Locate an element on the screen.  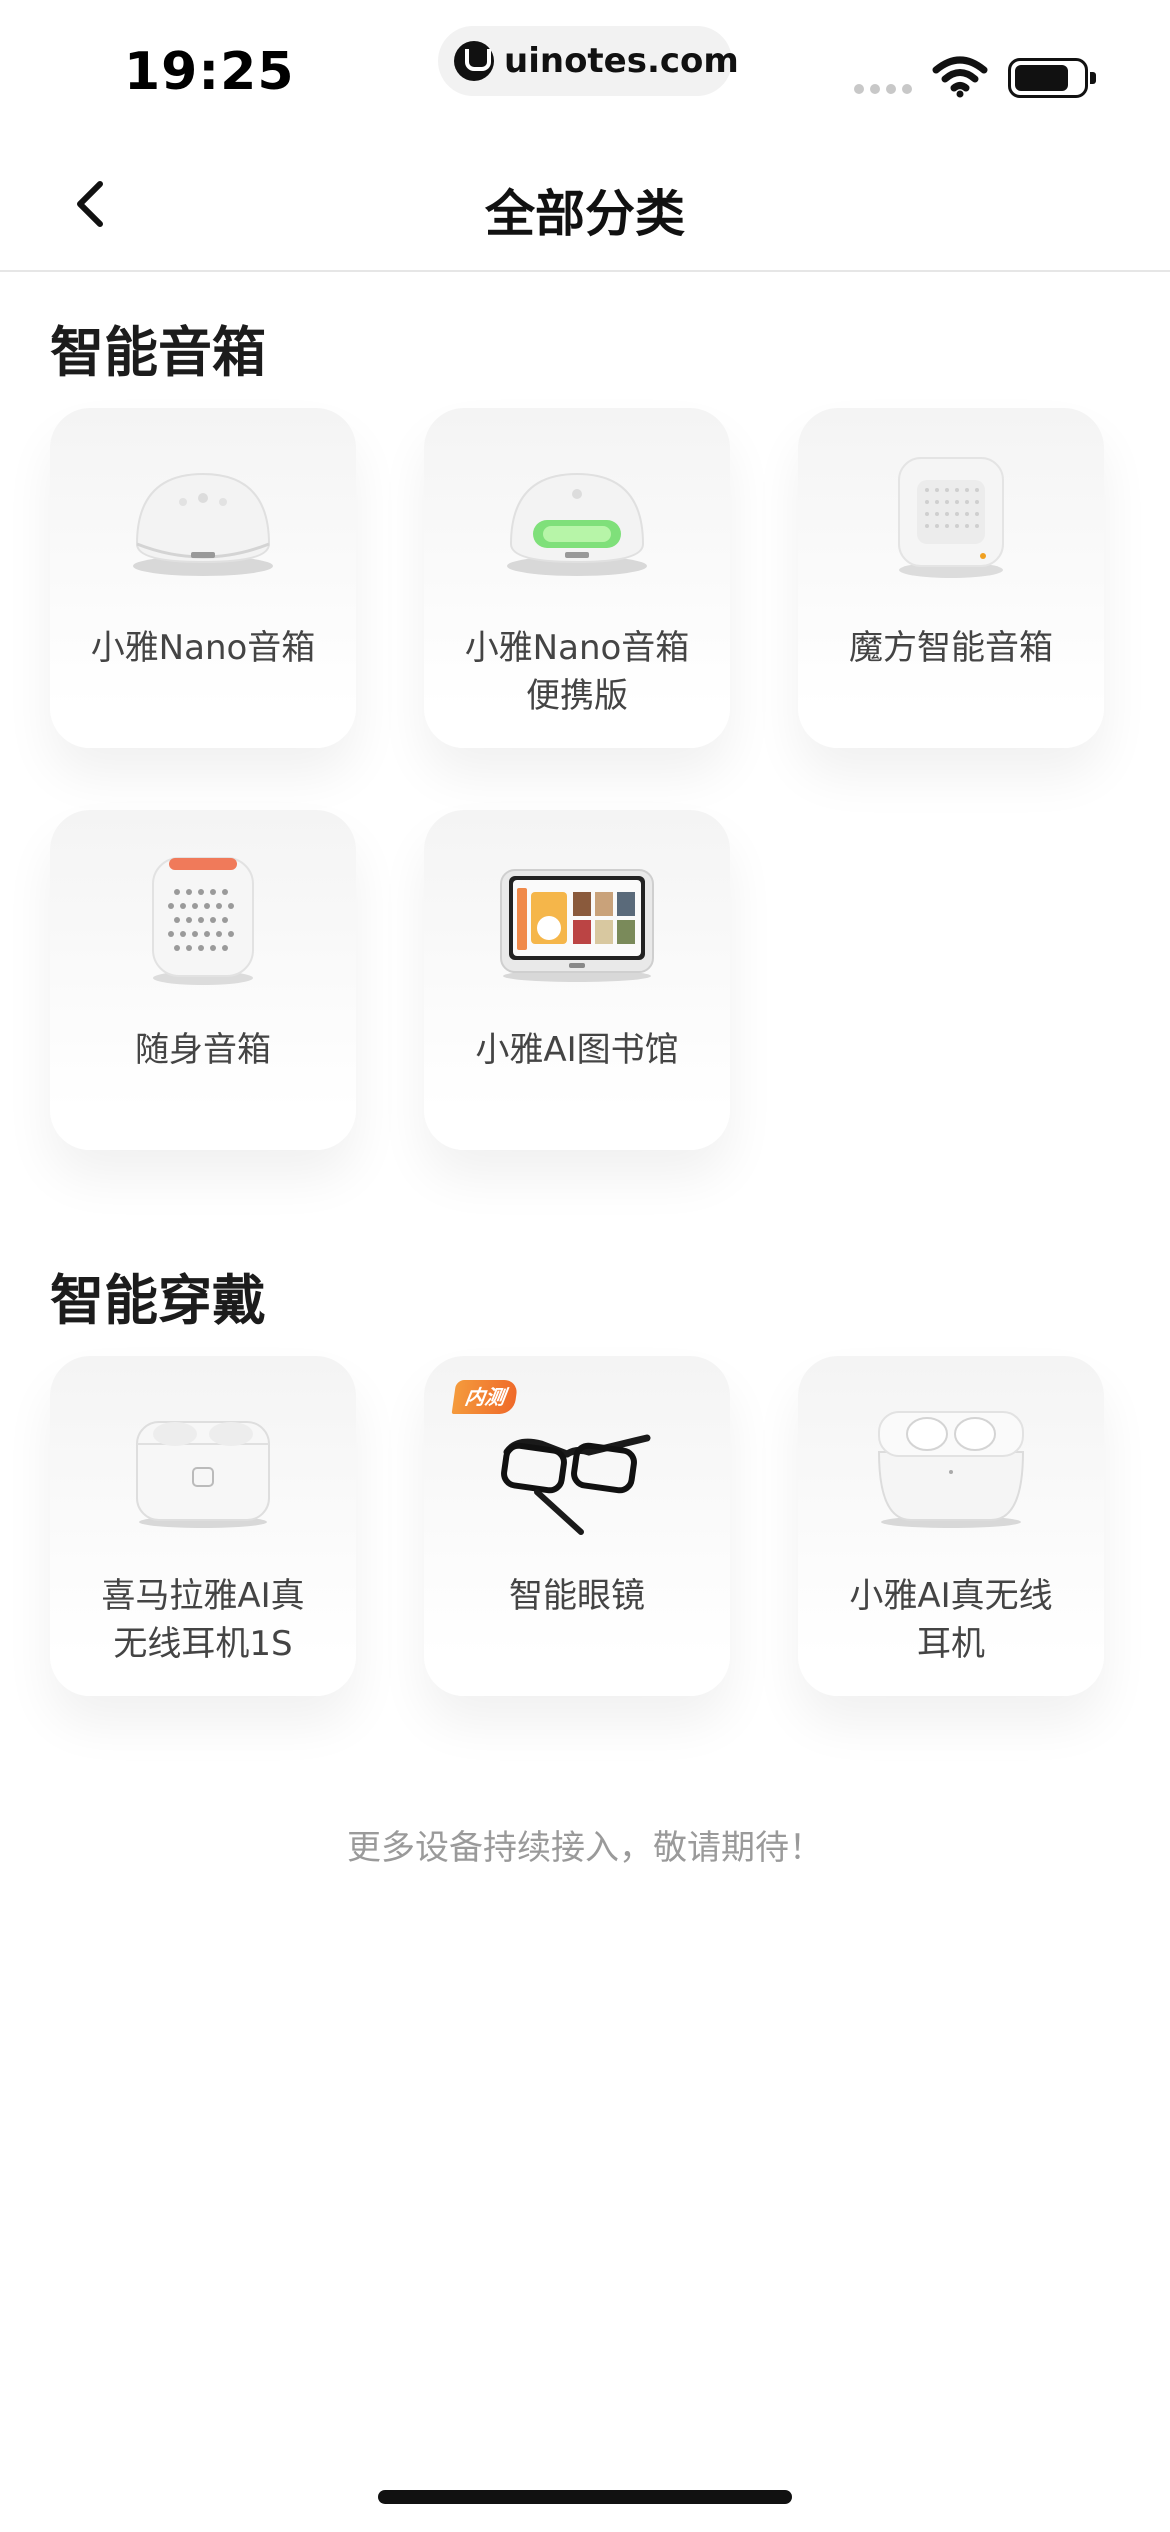
section-title-wearables: 智能穿戴 is located at coordinates (158, 1300).